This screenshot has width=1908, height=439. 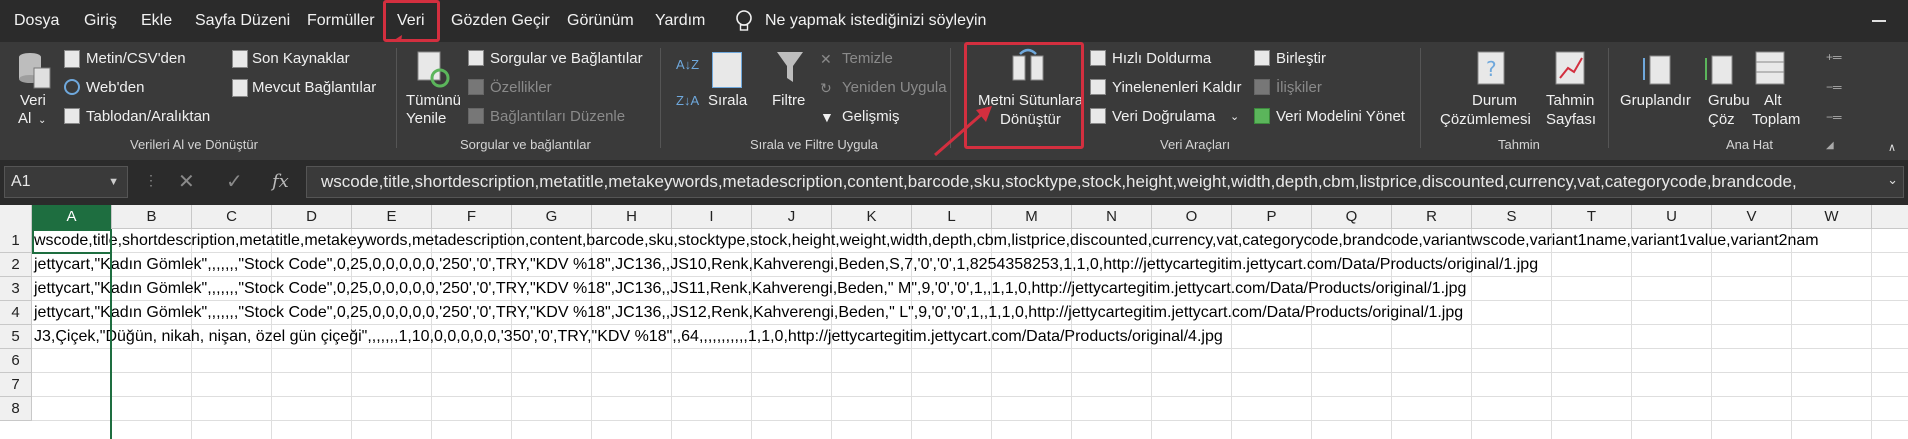 I want to click on tab-yardim: Yardım, so click(x=680, y=21).